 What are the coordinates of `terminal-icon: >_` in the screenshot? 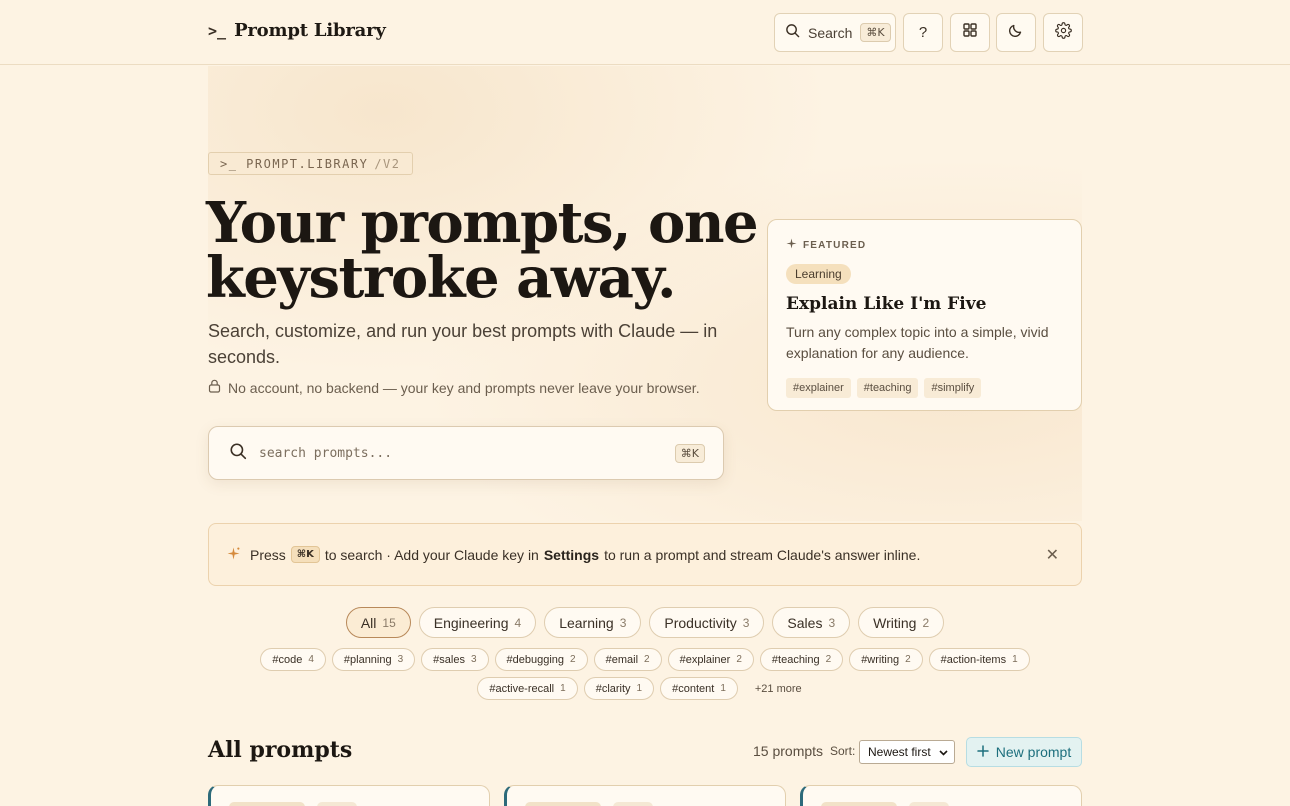 It's located at (217, 30).